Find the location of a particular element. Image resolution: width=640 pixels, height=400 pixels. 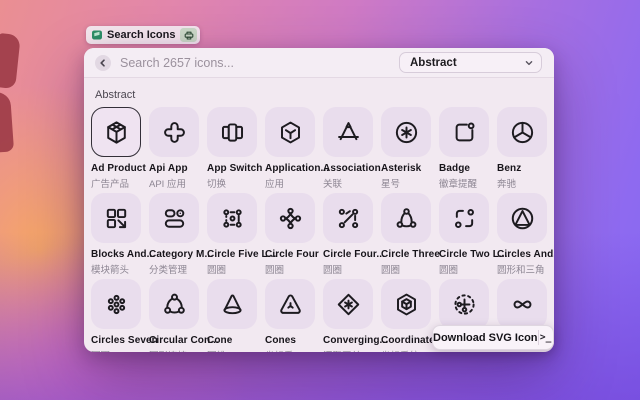

icon-cell-application: Application... 应用 is located at coordinates (297, 150).